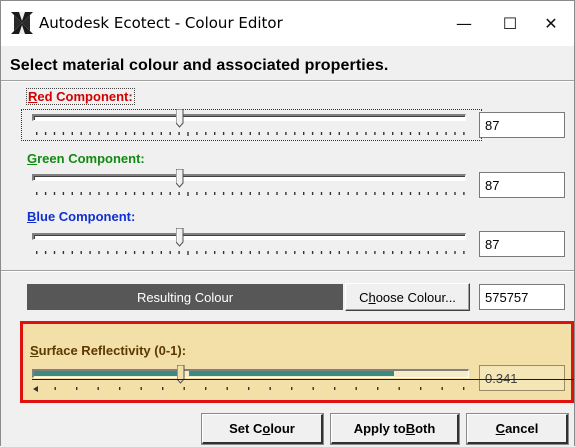  I want to click on red-slider-thumb, so click(180, 118).